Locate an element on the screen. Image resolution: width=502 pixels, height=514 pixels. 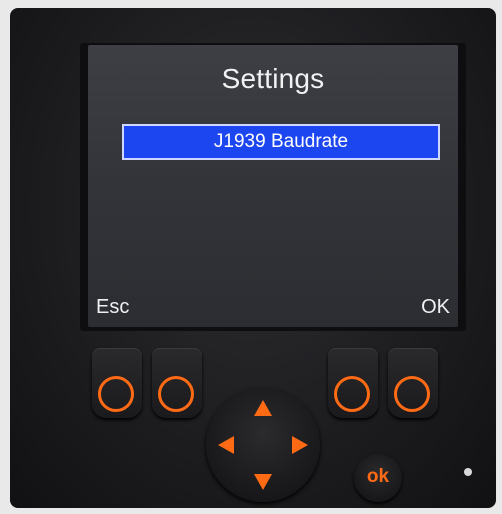
arrow-left-icon is located at coordinates (226, 445).